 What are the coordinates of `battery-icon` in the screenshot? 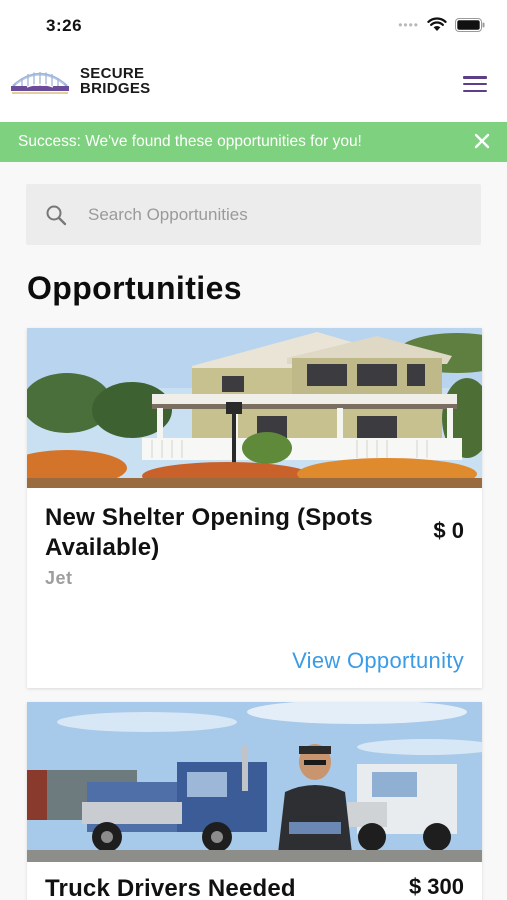 It's located at (470, 24).